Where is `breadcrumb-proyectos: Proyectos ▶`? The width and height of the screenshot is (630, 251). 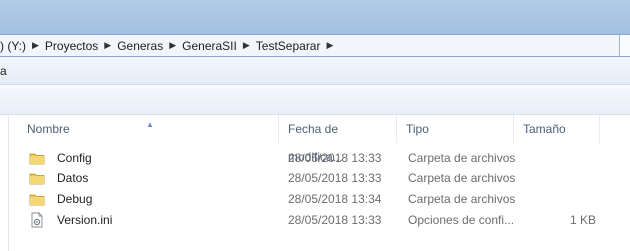
breadcrumb-proyectos: Proyectos ▶ is located at coordinates (77, 46).